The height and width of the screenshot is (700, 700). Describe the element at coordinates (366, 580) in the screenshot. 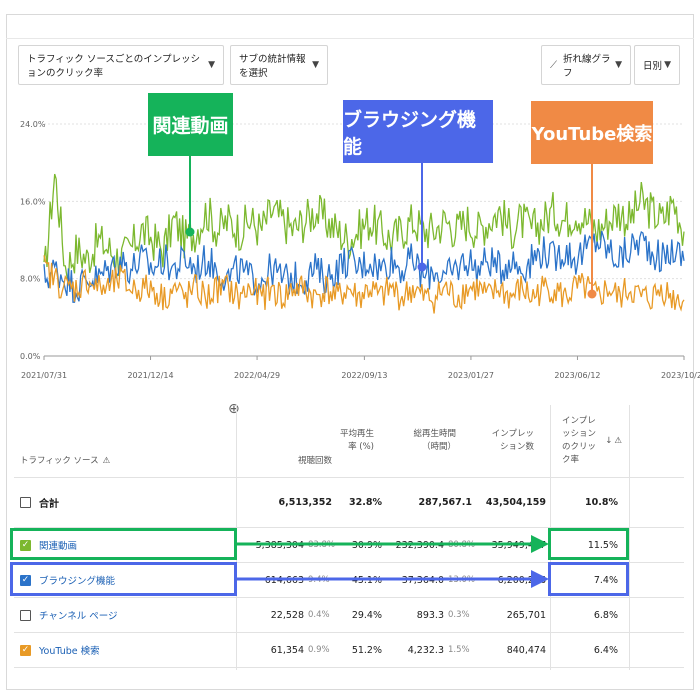

I see `row-avg-pct: 45.1%` at that location.